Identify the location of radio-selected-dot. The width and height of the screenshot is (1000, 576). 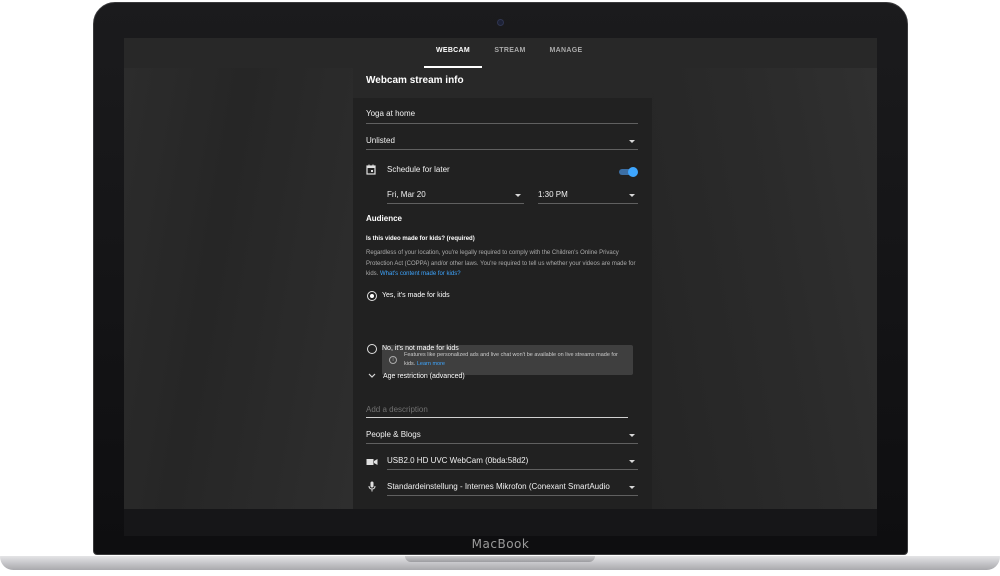
(372, 296).